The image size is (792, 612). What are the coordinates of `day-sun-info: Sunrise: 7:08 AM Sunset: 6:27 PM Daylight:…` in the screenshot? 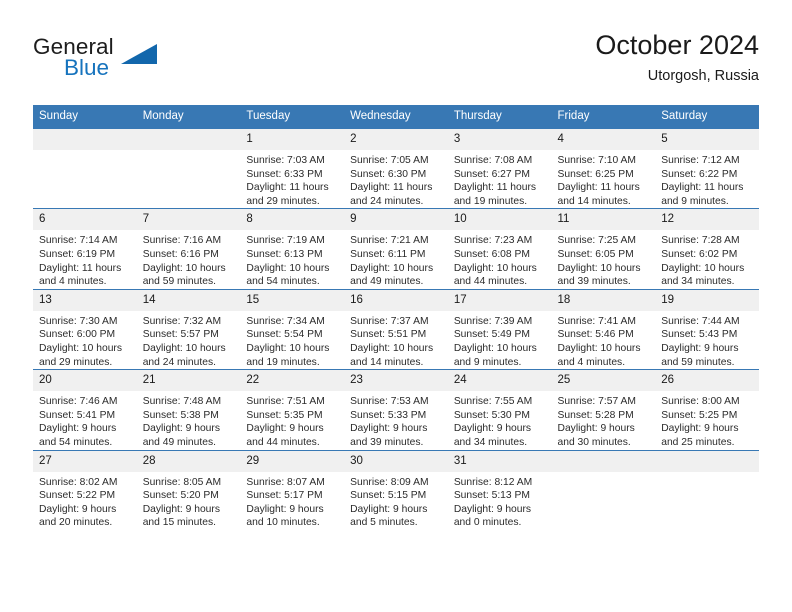 It's located at (500, 179).